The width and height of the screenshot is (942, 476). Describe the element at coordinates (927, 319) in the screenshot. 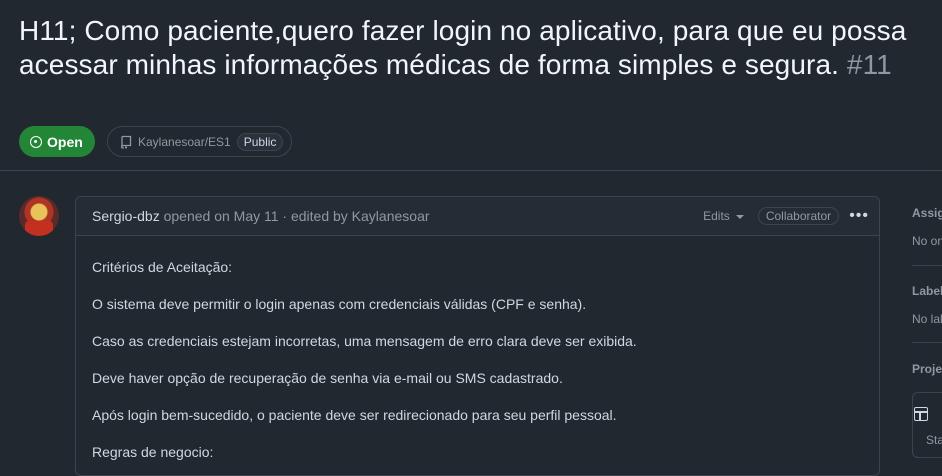

I see `labels-value: No lal` at that location.